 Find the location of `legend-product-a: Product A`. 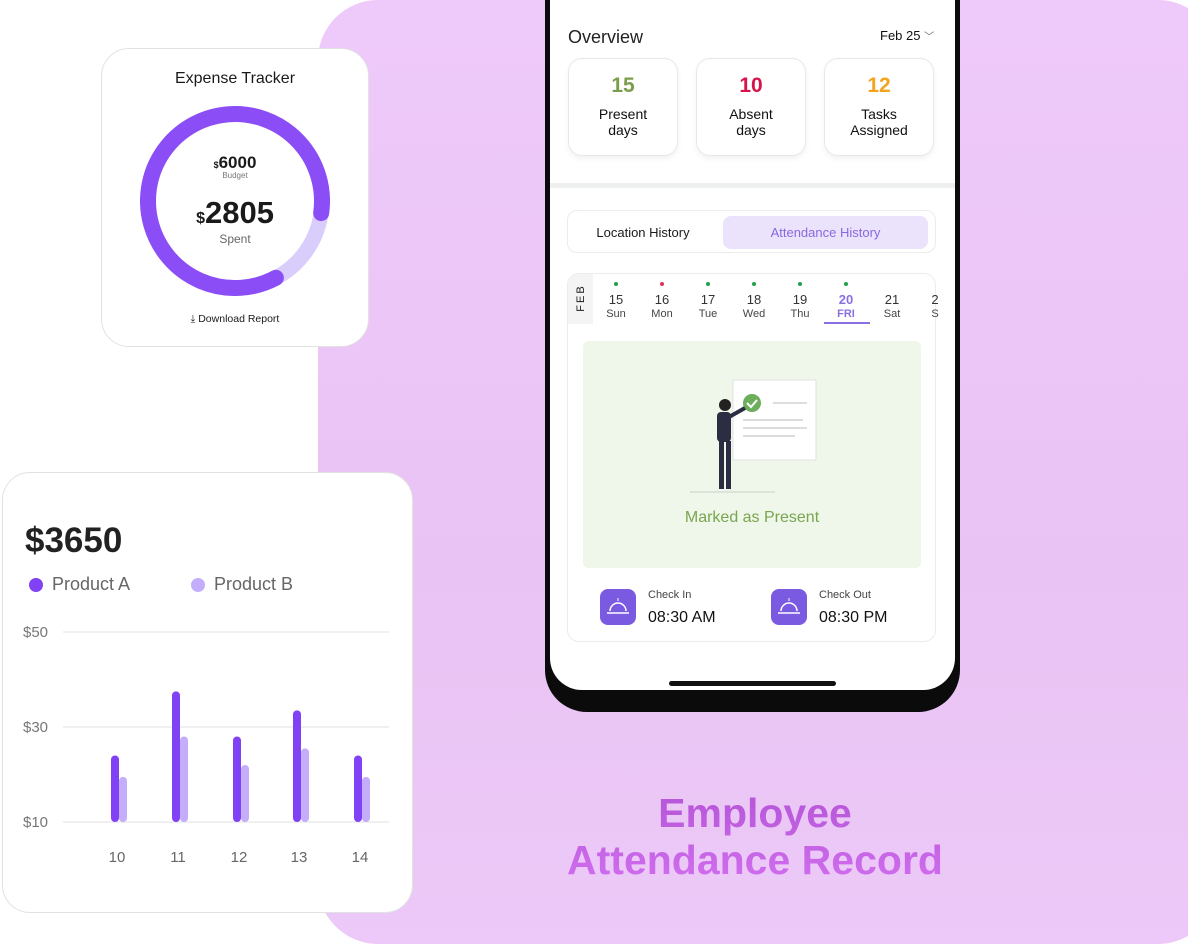

legend-product-a: Product A is located at coordinates (79, 584).